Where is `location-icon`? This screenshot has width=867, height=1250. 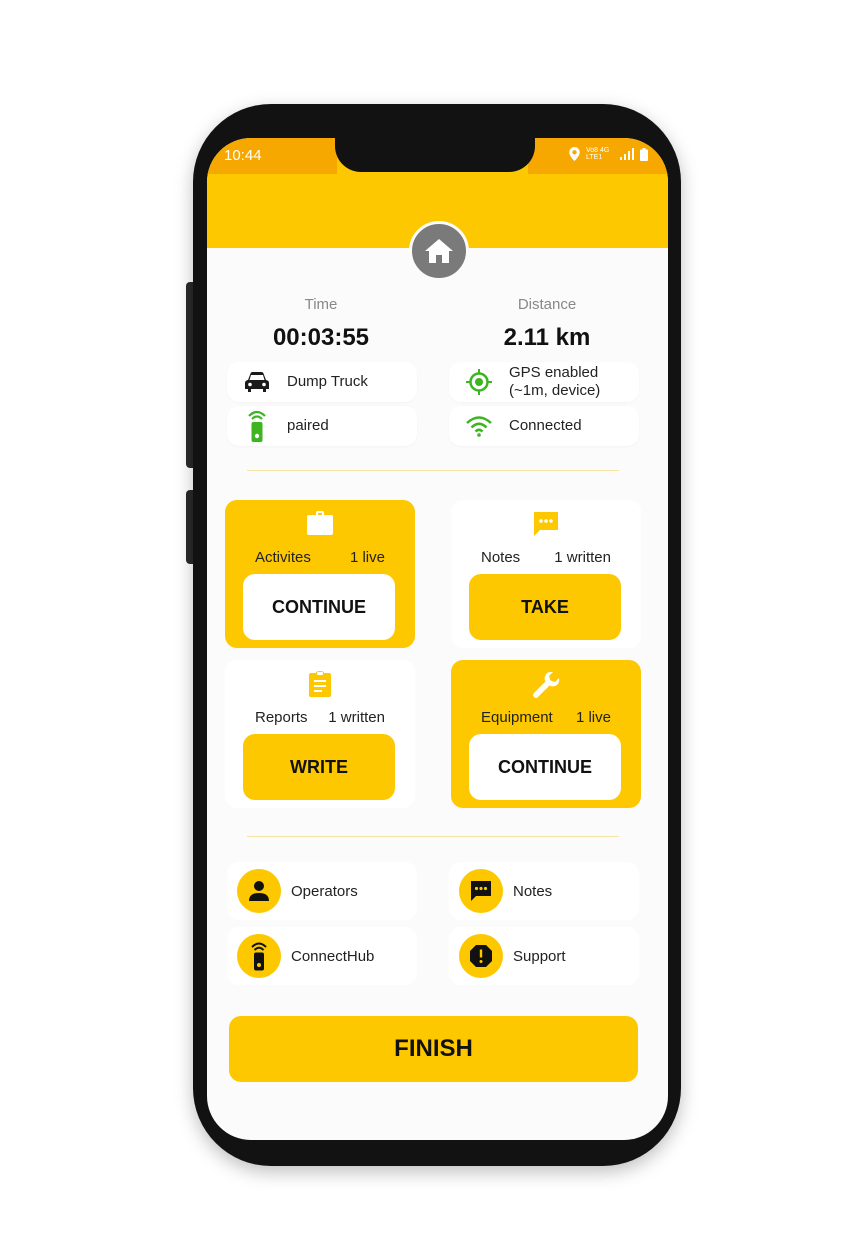 location-icon is located at coordinates (574, 154).